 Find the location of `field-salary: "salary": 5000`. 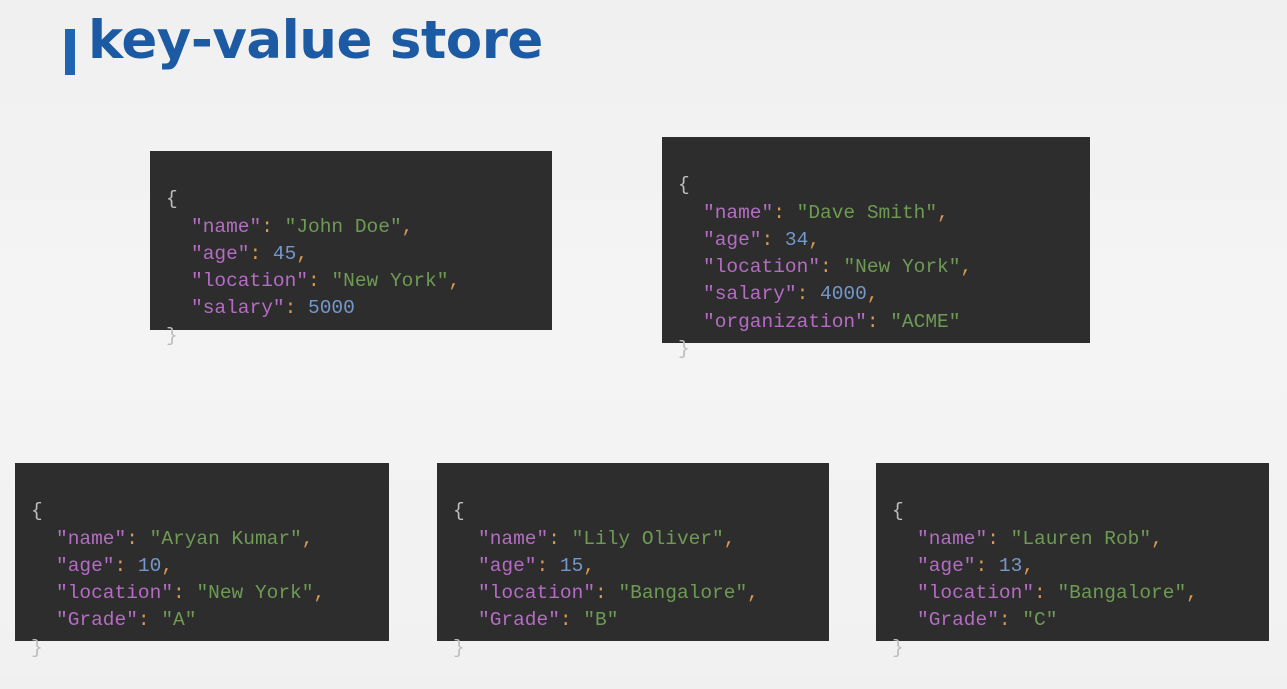

field-salary: "salary": 5000 is located at coordinates (359, 308).